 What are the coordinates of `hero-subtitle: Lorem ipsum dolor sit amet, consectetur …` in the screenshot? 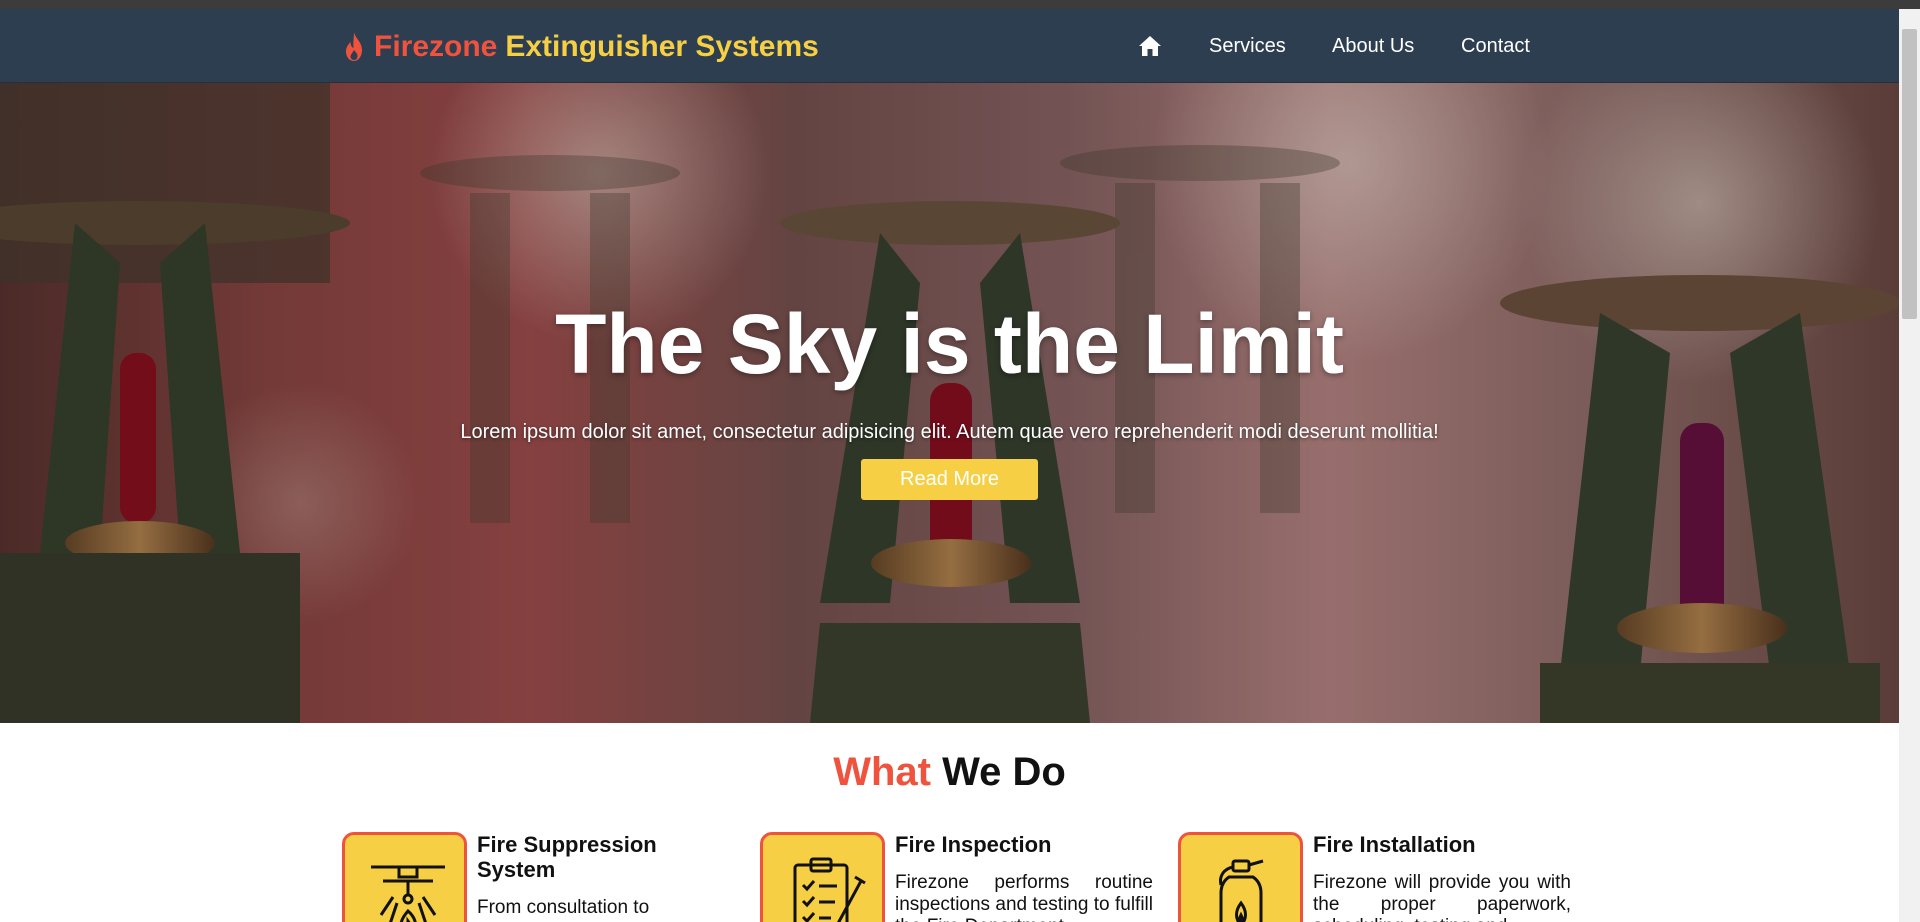 It's located at (949, 432).